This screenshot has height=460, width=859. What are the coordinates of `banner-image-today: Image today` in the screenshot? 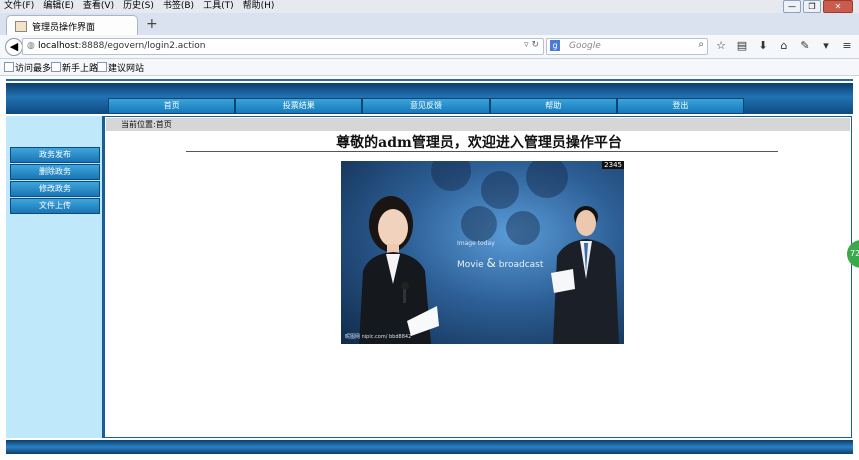 It's located at (476, 243).